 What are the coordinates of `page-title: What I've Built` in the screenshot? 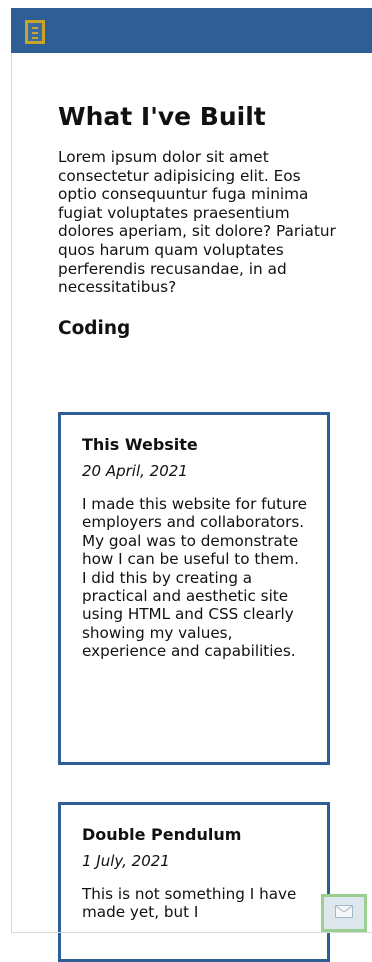 It's located at (162, 116).